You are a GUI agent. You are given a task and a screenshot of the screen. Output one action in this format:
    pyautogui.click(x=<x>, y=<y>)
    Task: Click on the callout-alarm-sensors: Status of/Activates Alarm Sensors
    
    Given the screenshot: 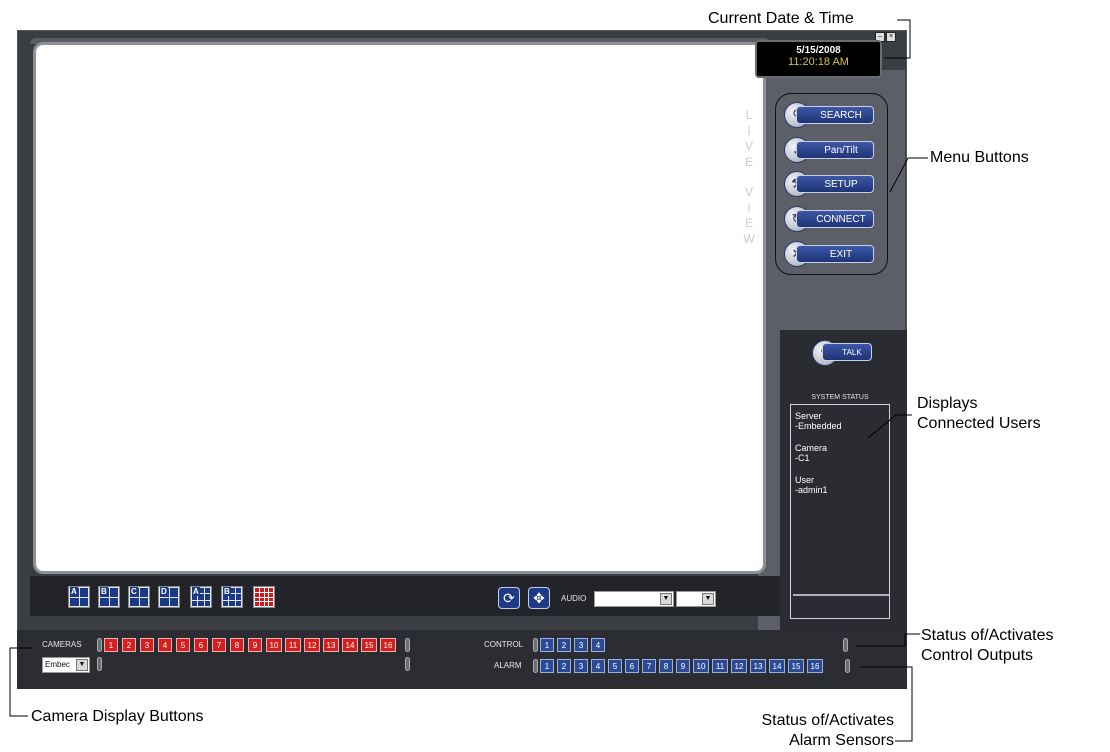 What is the action you would take?
    pyautogui.click(x=827, y=730)
    